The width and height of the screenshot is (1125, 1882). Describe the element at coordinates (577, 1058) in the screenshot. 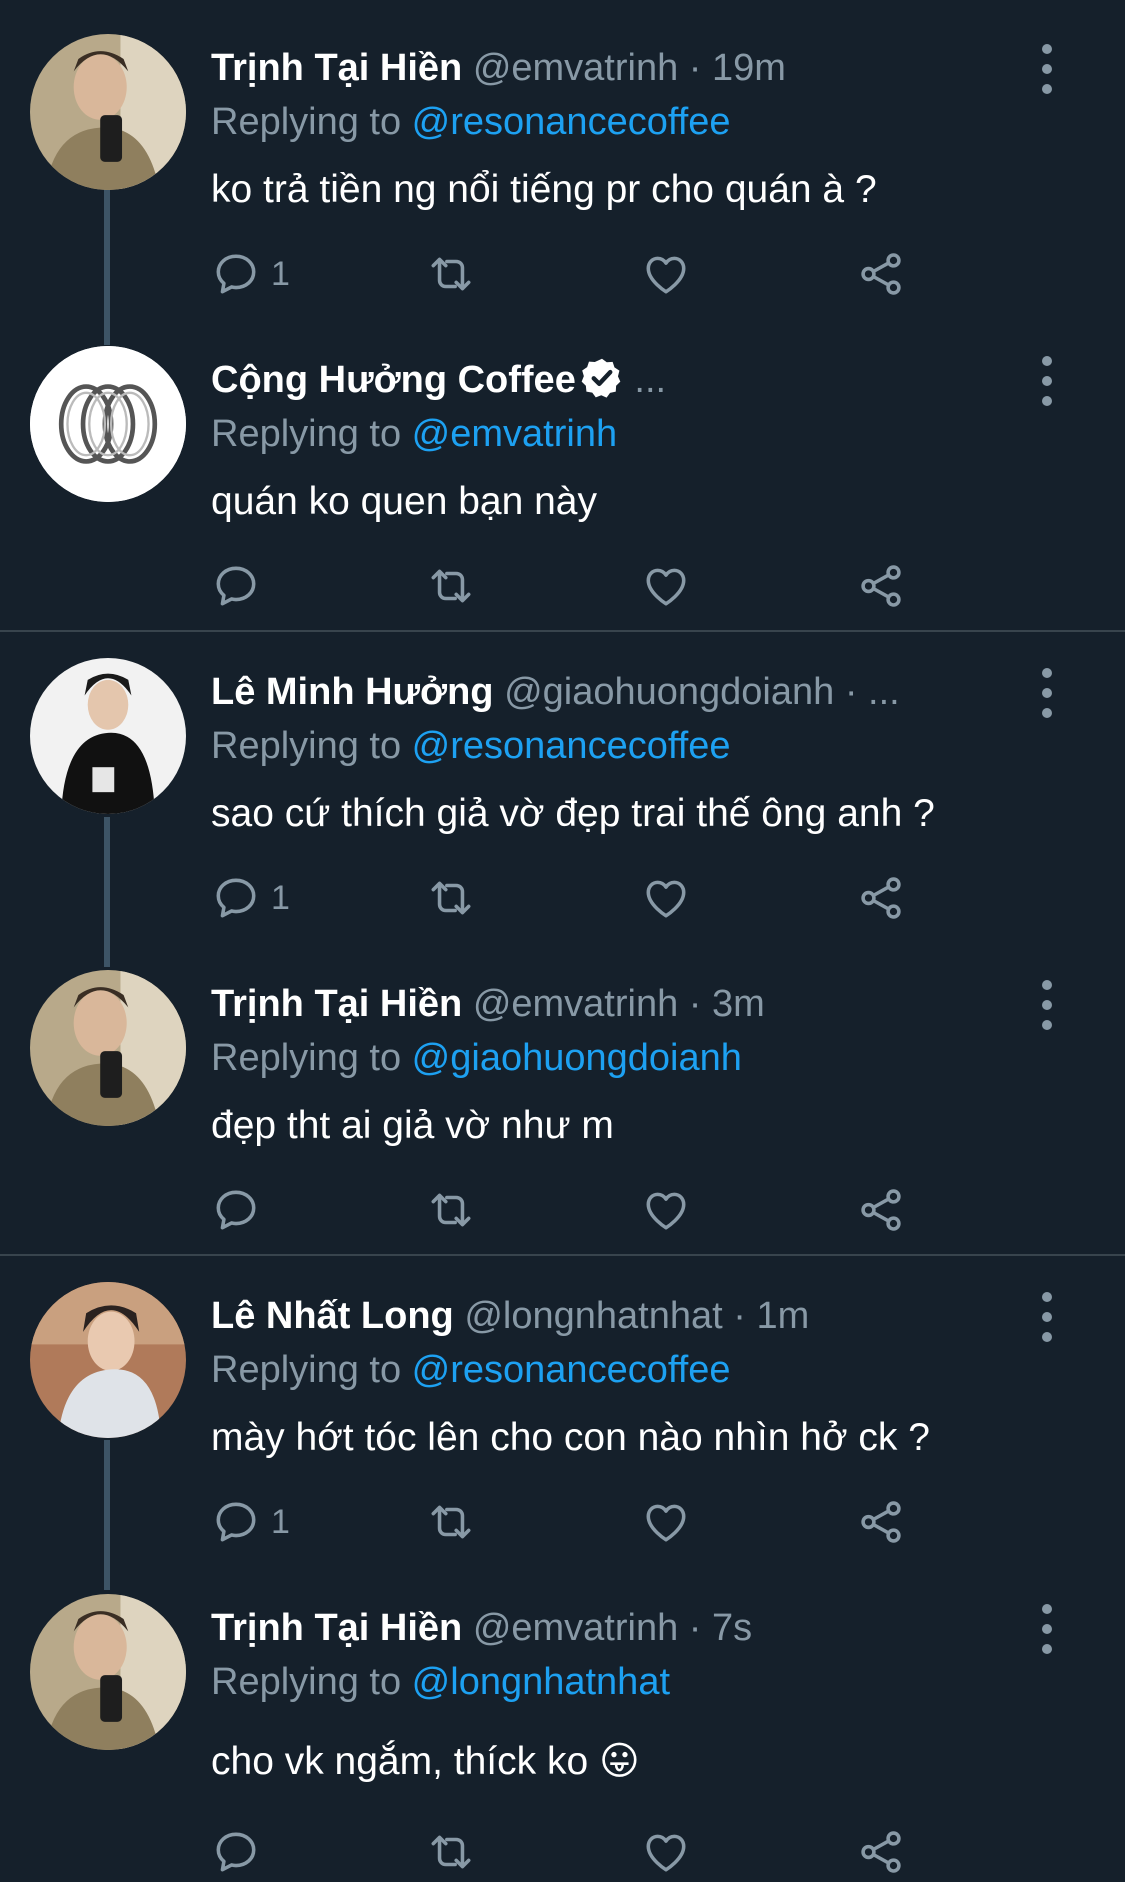

I see `mention-link: @giaohuongdoianh` at that location.